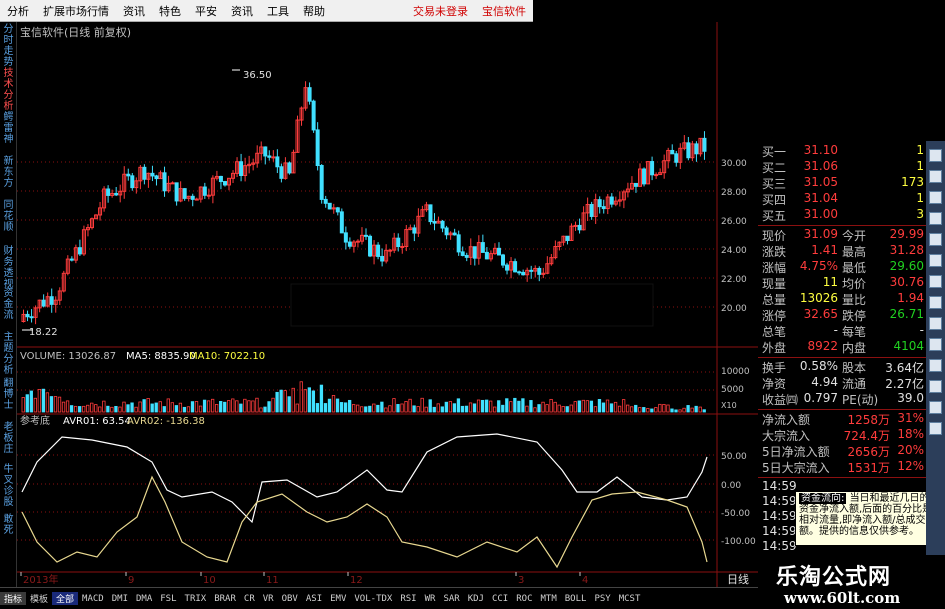  Describe the element at coordinates (842, 467) in the screenshot. I see `fund-flow-row-3: 5日大宗流入 1531万 12%` at that location.